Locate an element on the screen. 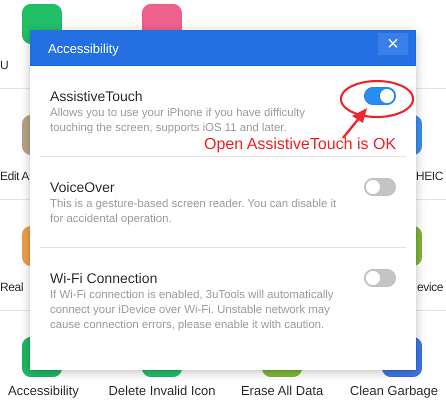 The image size is (446, 400). app-label: Edit A is located at coordinates (14, 176).